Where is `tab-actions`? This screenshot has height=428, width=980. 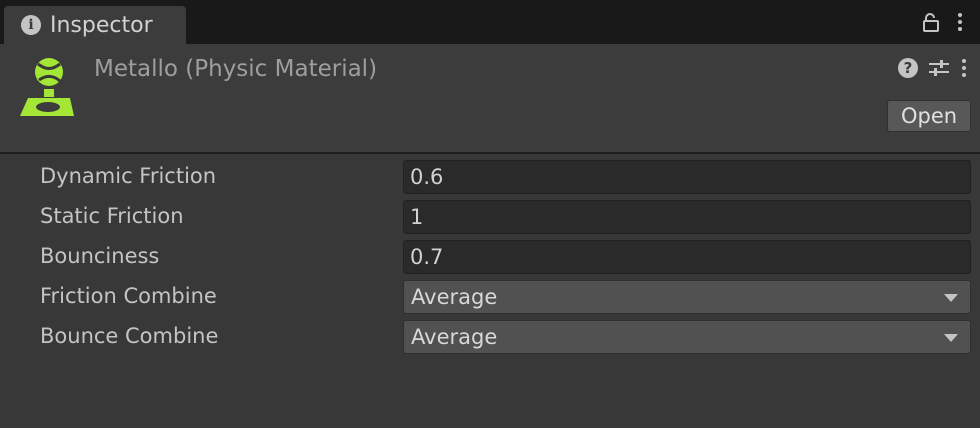 tab-actions is located at coordinates (943, 22).